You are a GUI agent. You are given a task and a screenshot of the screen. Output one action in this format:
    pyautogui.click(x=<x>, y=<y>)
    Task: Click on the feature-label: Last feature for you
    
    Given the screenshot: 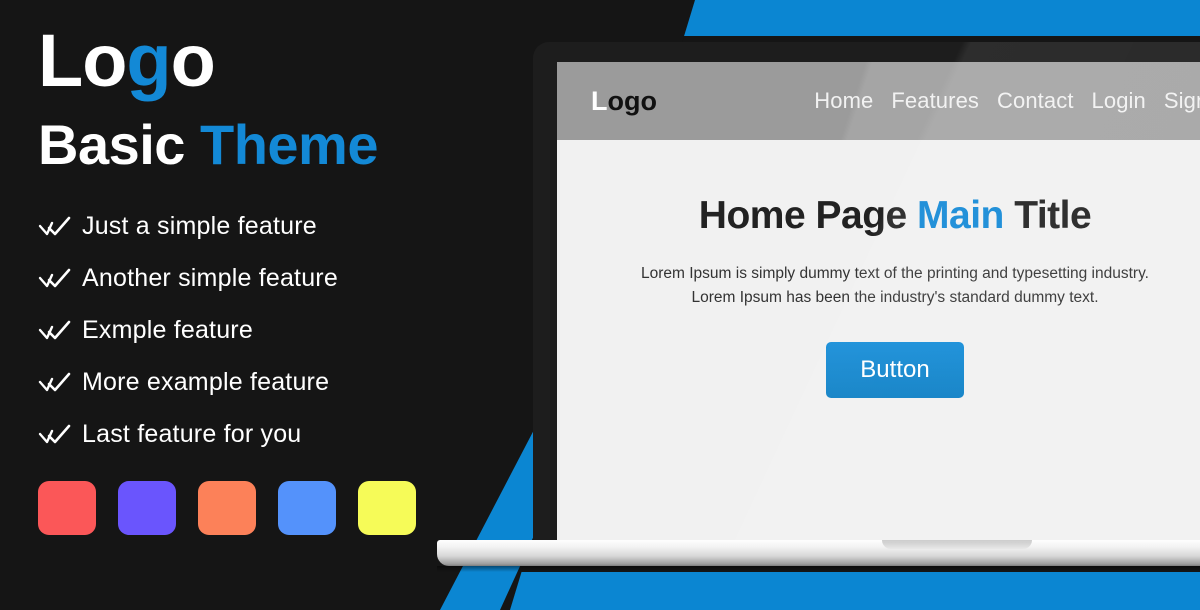 What is the action you would take?
    pyautogui.click(x=192, y=433)
    